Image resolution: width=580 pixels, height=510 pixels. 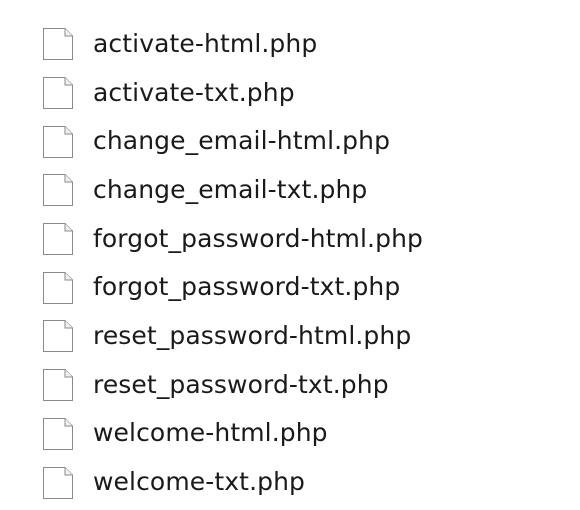 What do you see at coordinates (210, 433) in the screenshot?
I see `file-name: welcome-html.php` at bounding box center [210, 433].